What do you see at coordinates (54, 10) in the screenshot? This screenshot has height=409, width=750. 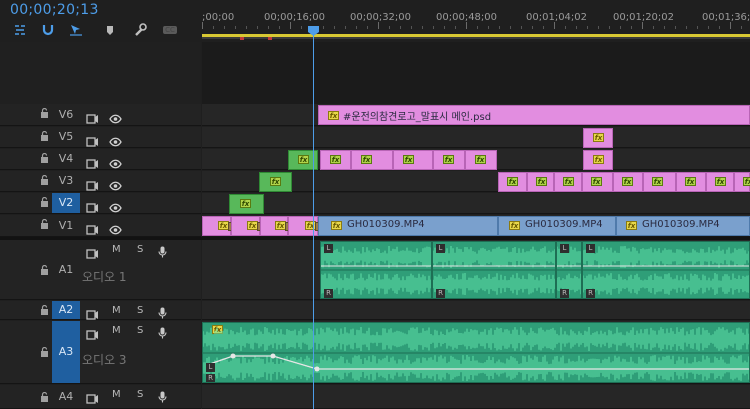 I see `playhead-timecode: 00;00;20;13` at bounding box center [54, 10].